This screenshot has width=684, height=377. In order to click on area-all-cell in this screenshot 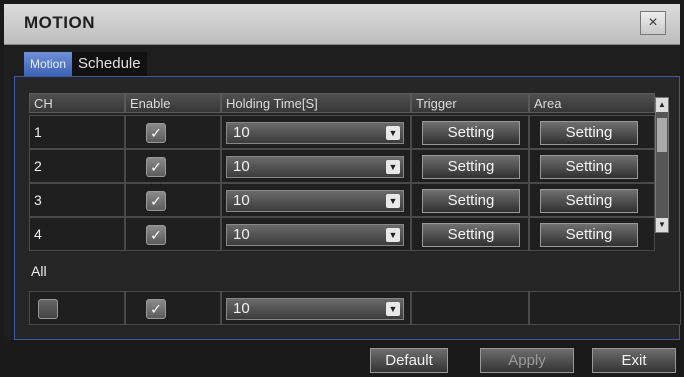, I will do `click(605, 308)`.